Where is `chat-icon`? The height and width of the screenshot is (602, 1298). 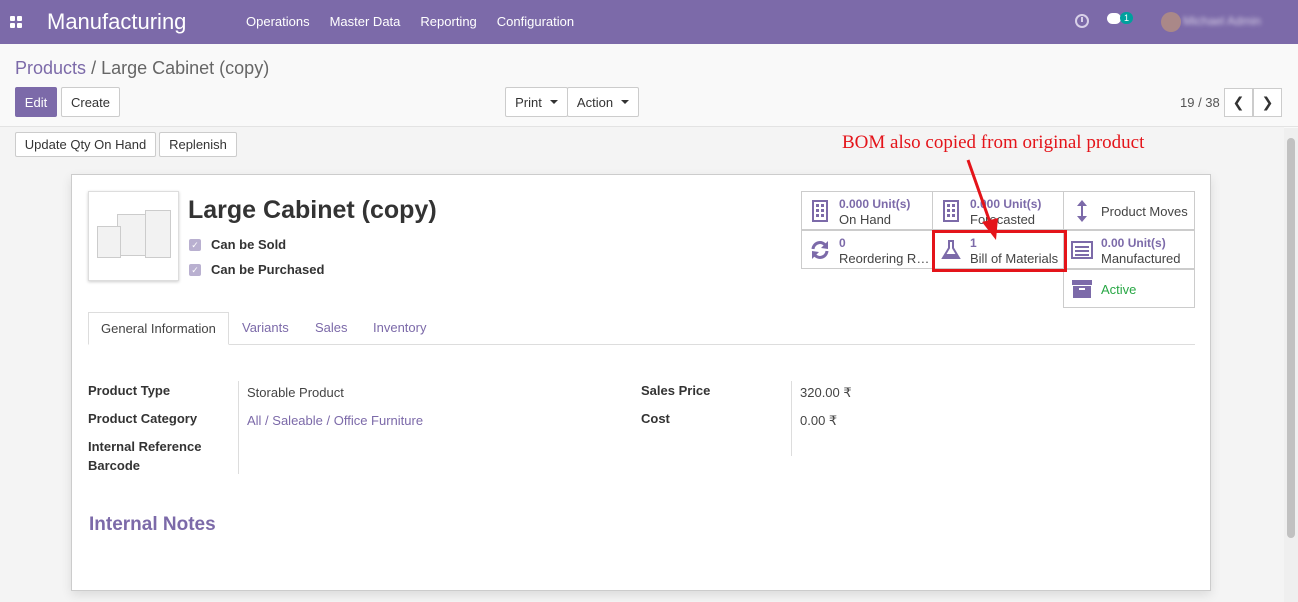 chat-icon is located at coordinates (1114, 18).